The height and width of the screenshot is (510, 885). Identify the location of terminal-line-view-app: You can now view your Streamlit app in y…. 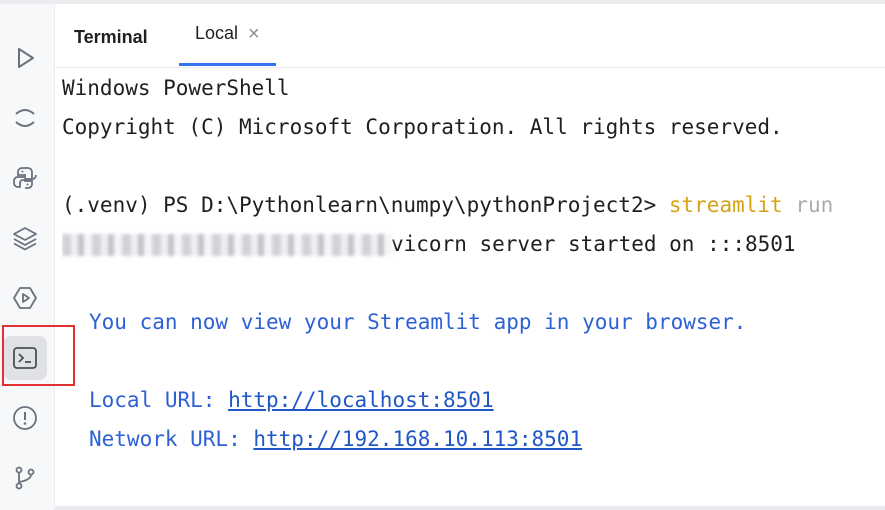
(418, 322).